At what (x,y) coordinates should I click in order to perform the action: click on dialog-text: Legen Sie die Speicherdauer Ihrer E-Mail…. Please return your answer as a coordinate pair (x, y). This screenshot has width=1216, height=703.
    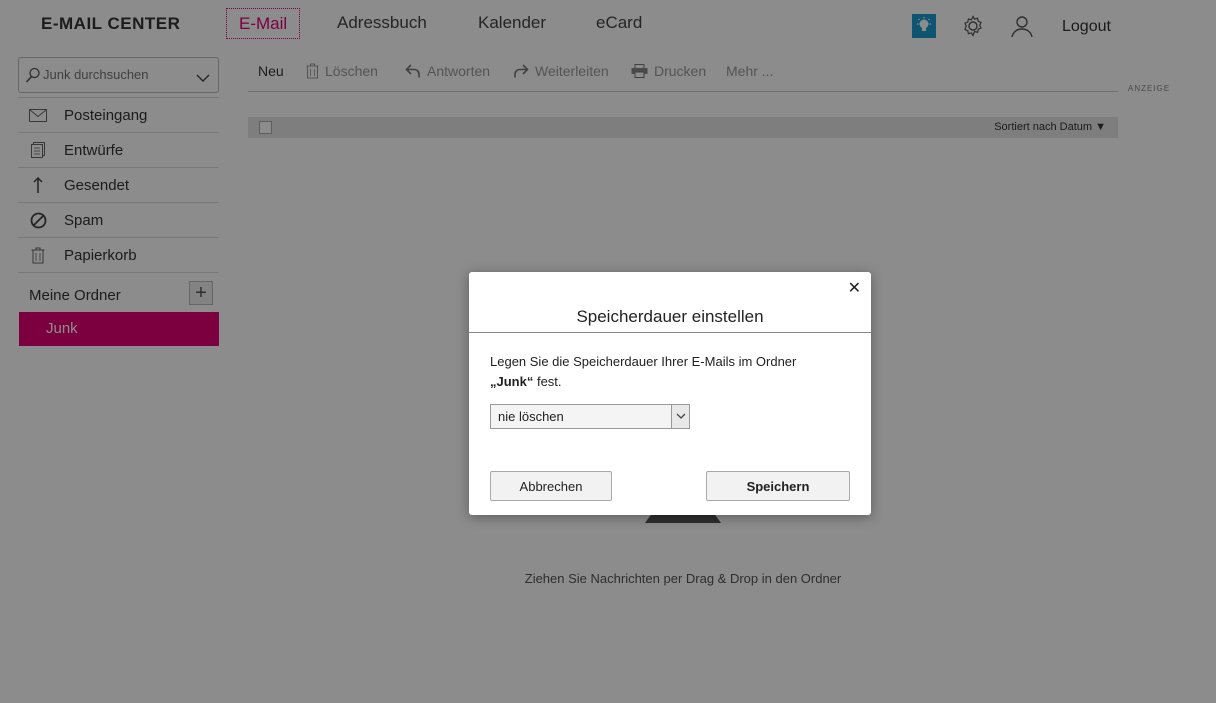
    Looking at the image, I should click on (655, 372).